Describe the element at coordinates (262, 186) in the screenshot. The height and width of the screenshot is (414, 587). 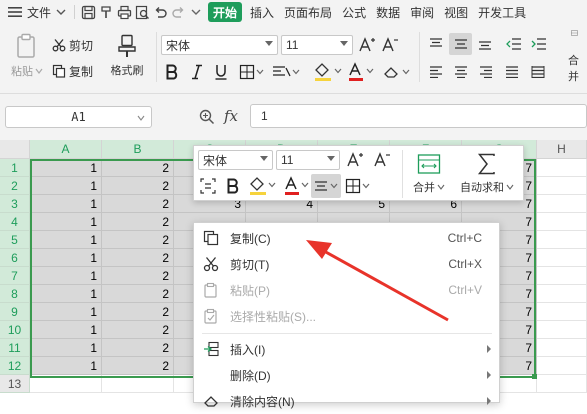
I see `mini-fill-color-button` at that location.